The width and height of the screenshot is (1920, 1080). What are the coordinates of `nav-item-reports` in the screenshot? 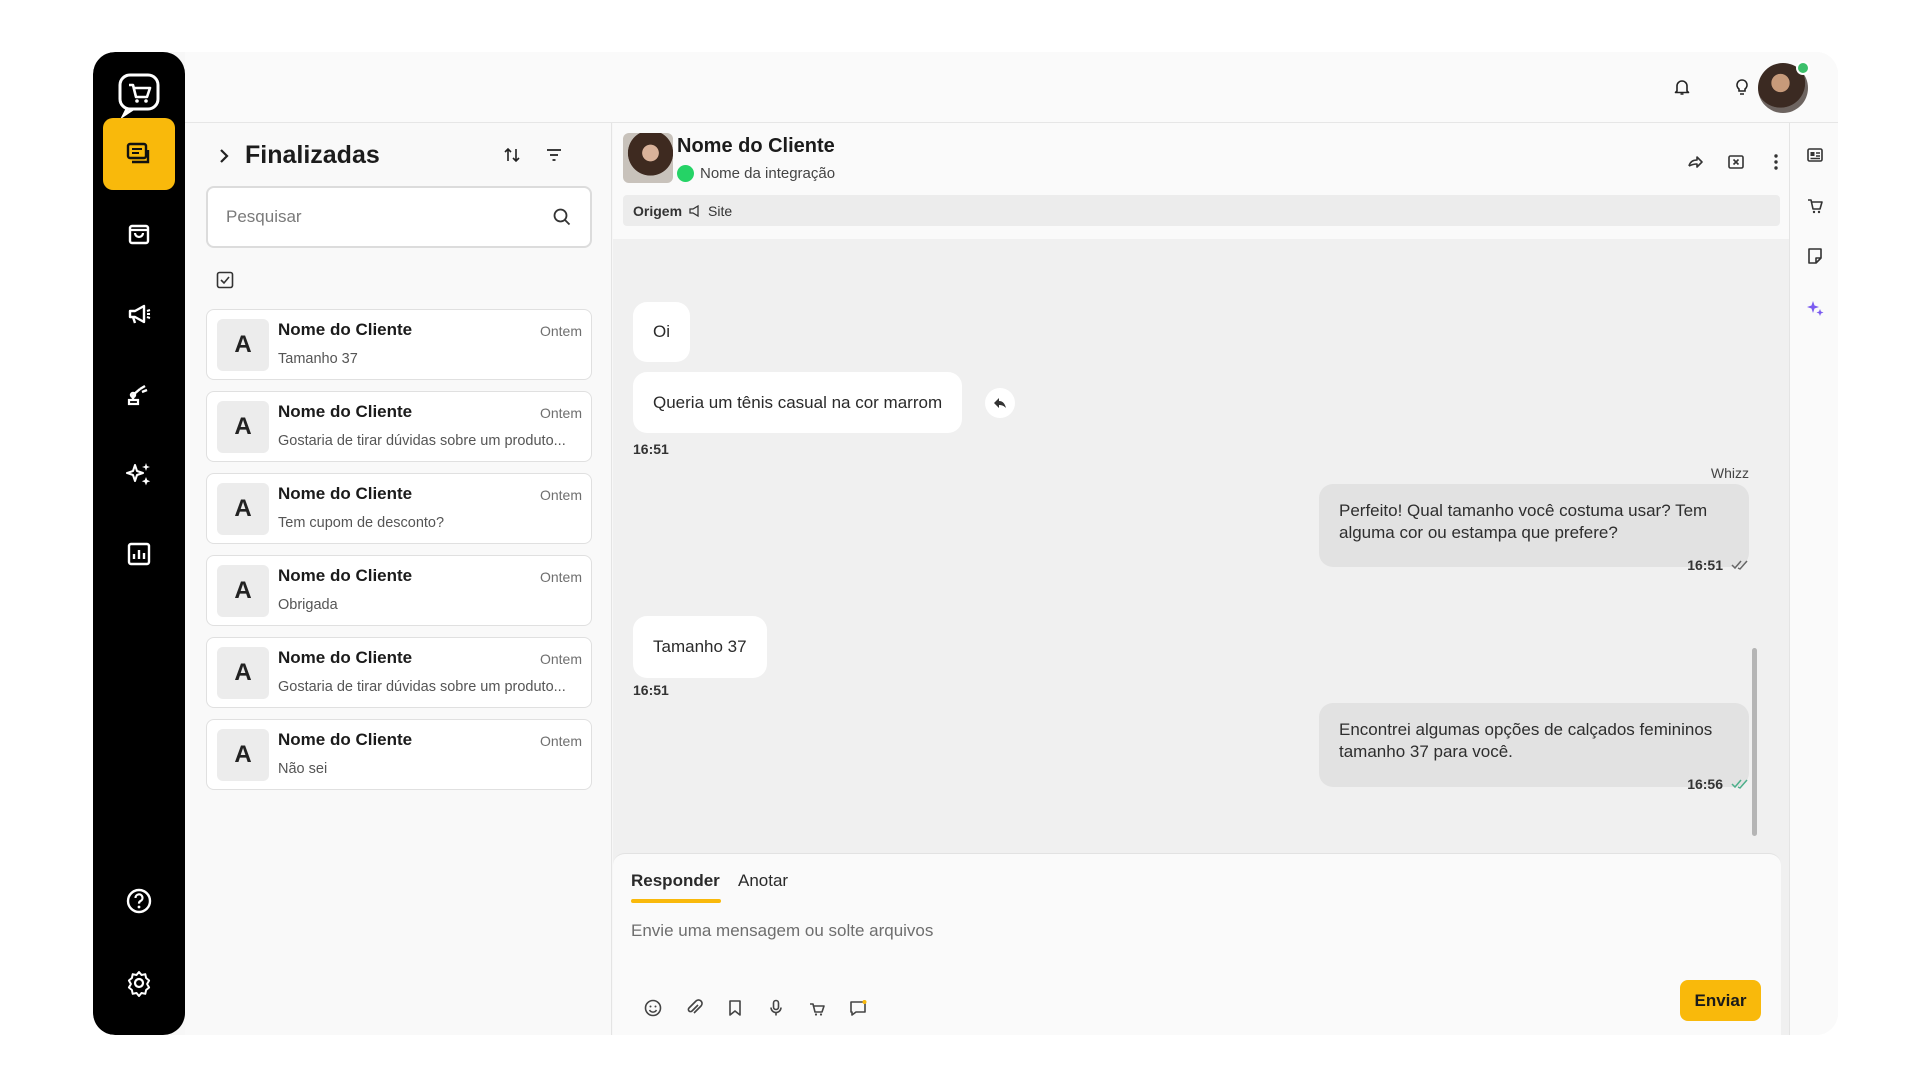 It's located at (139, 554).